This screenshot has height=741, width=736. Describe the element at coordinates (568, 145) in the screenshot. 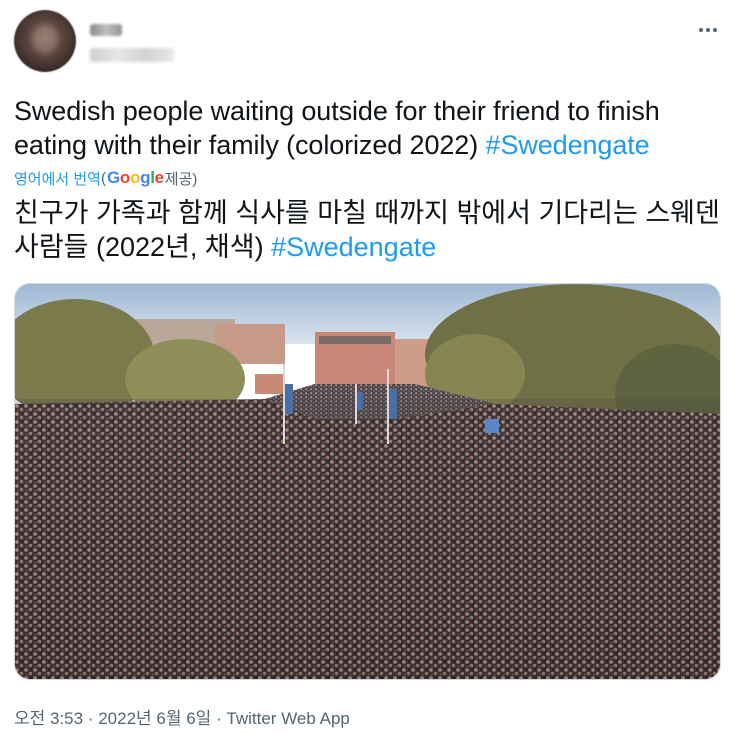

I see `hashtag-link: #Swedengate` at that location.